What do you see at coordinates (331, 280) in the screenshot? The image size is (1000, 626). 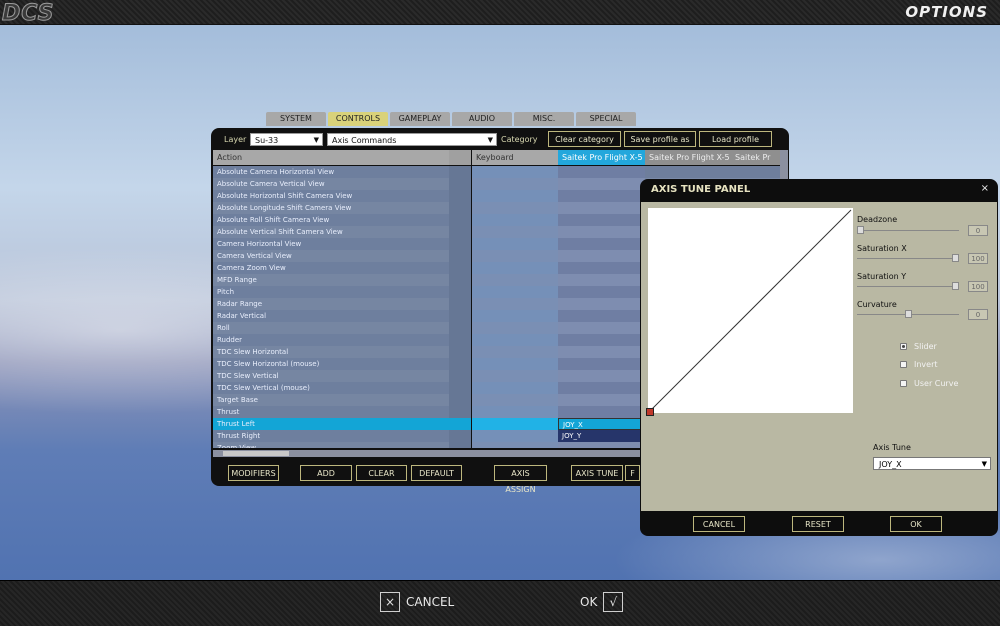 I see `action-cell: MFD Range` at bounding box center [331, 280].